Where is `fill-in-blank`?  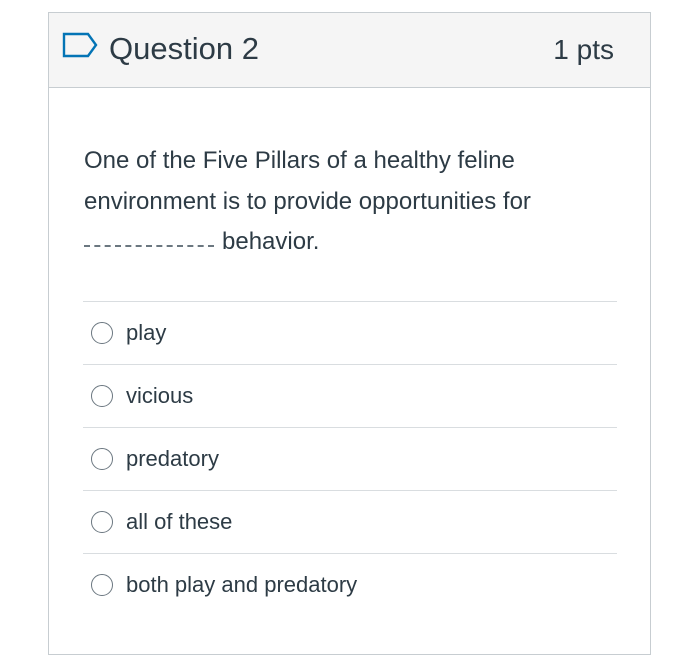 fill-in-blank is located at coordinates (149, 245).